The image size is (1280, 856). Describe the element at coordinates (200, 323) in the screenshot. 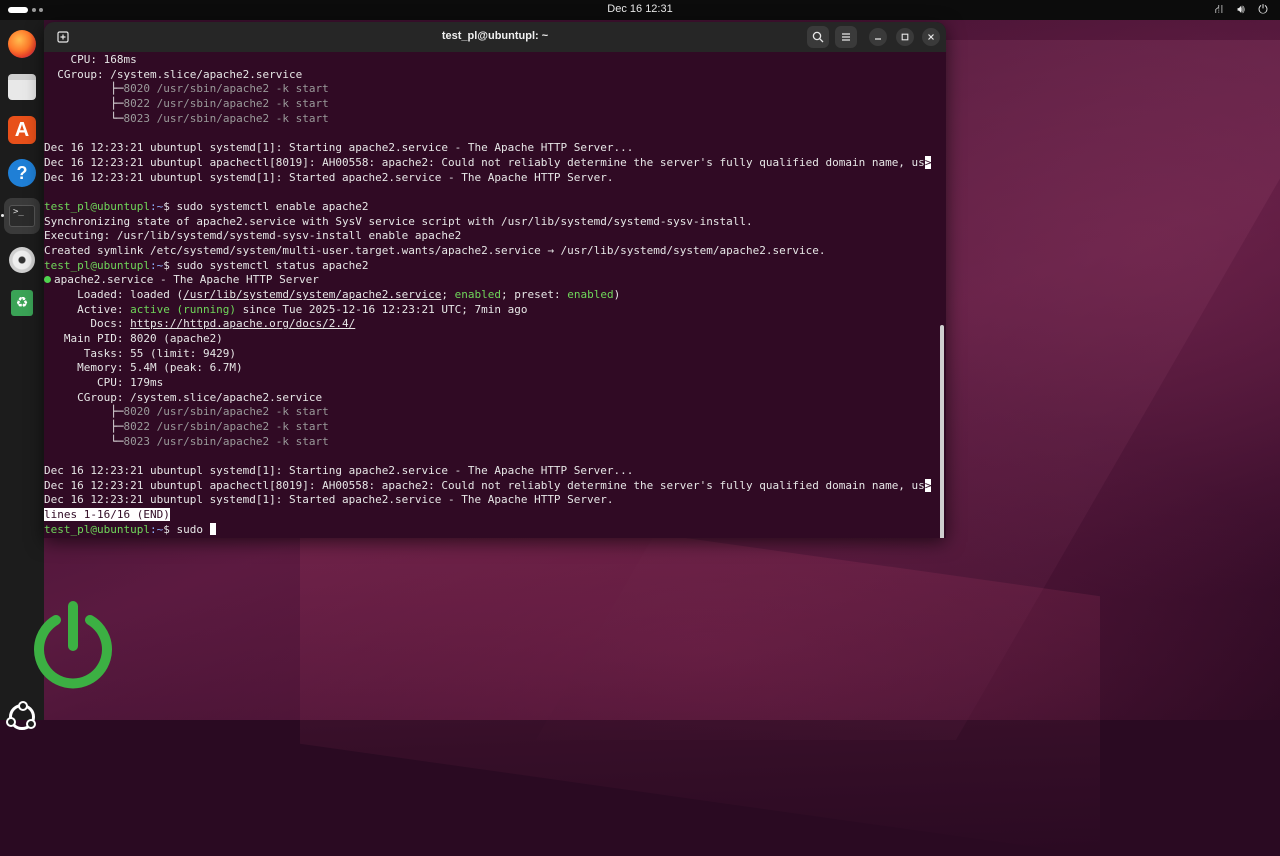

I see `output-line: Docs: https://httpd.apache.org/docs/2.4/` at that location.